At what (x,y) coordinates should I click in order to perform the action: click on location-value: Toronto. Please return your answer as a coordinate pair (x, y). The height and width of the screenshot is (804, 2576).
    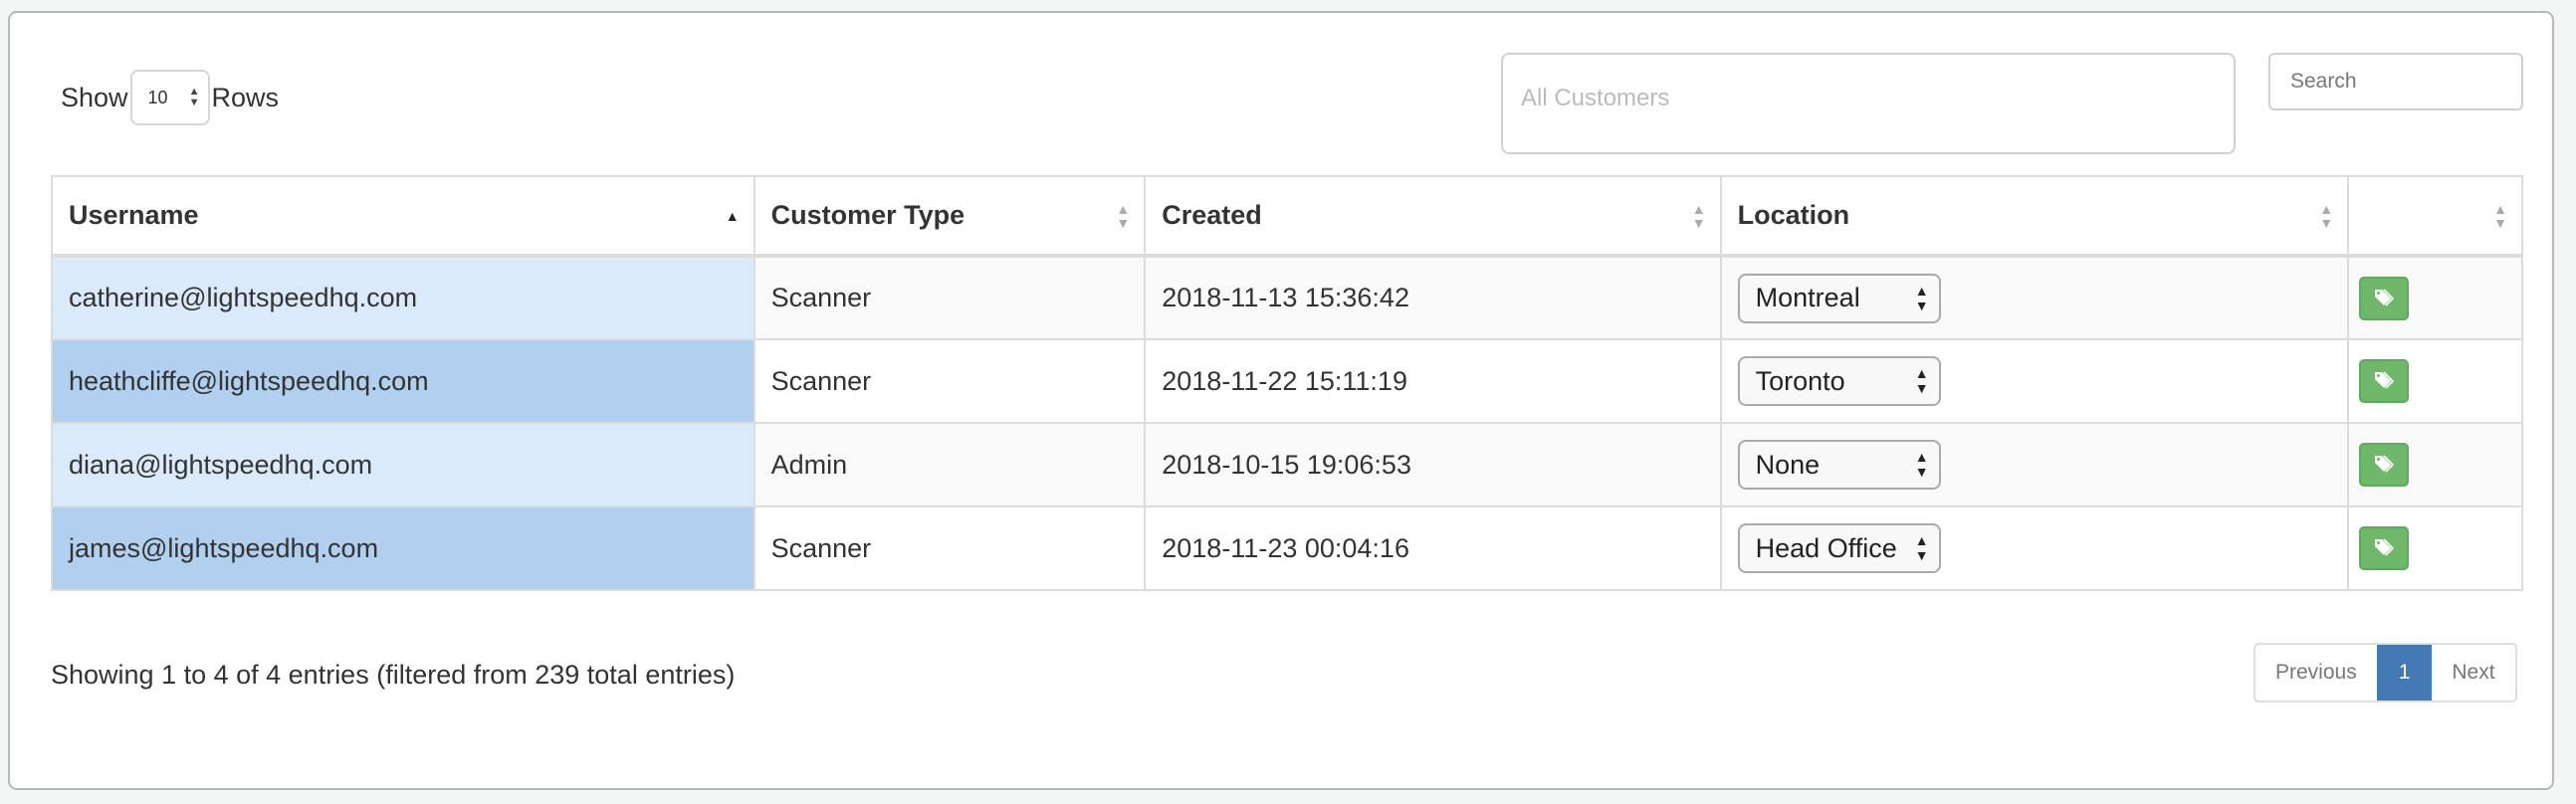
    Looking at the image, I should click on (1800, 381).